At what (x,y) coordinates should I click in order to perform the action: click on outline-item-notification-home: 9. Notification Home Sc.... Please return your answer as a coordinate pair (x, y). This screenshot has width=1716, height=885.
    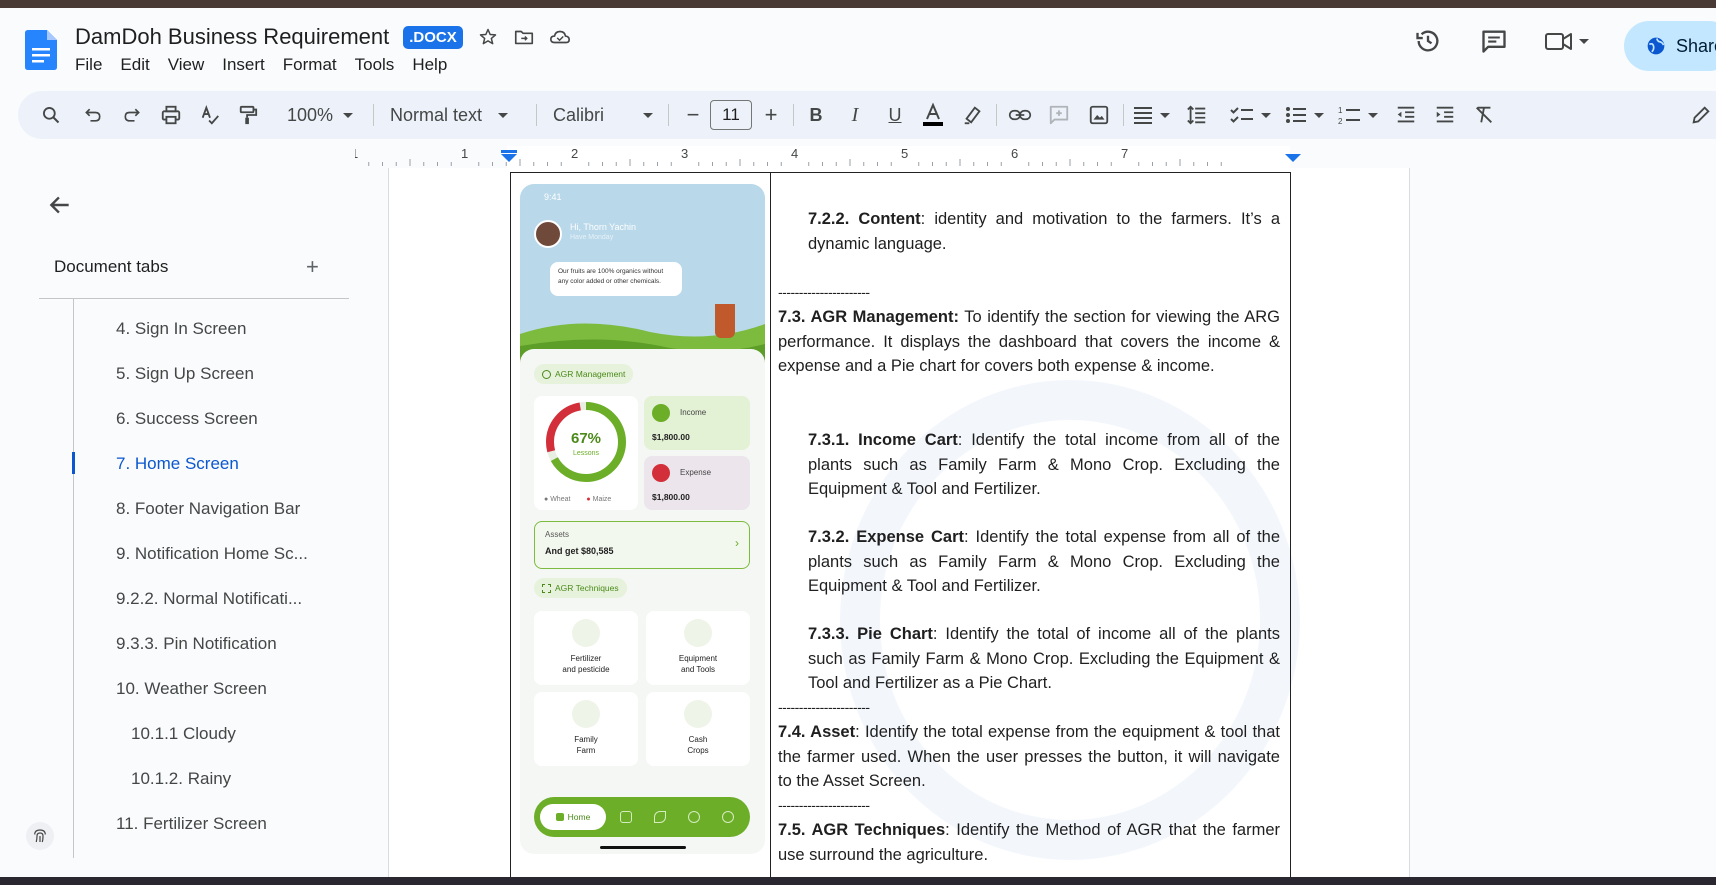
    Looking at the image, I should click on (212, 554).